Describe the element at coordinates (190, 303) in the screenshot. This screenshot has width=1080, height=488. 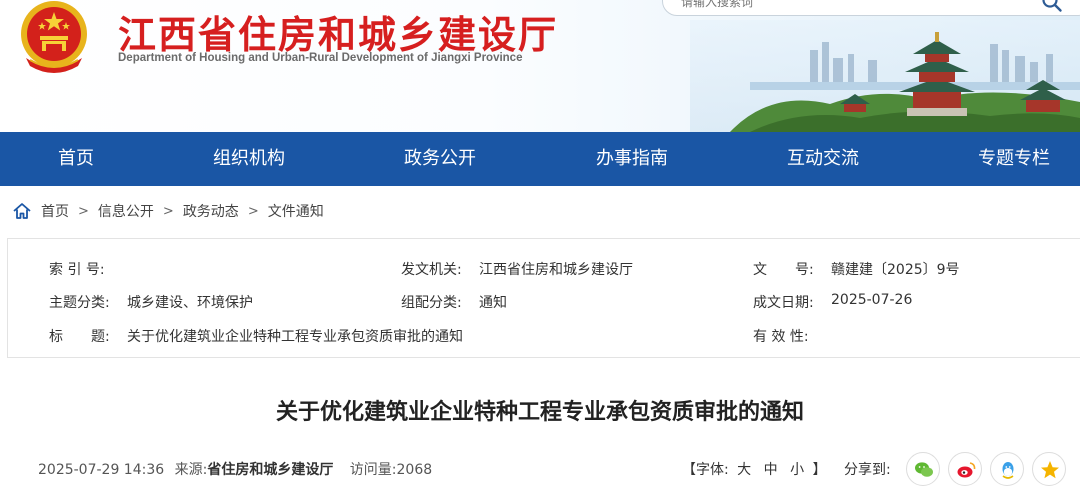
I see `topic-value: 城乡建设、环境保护` at that location.